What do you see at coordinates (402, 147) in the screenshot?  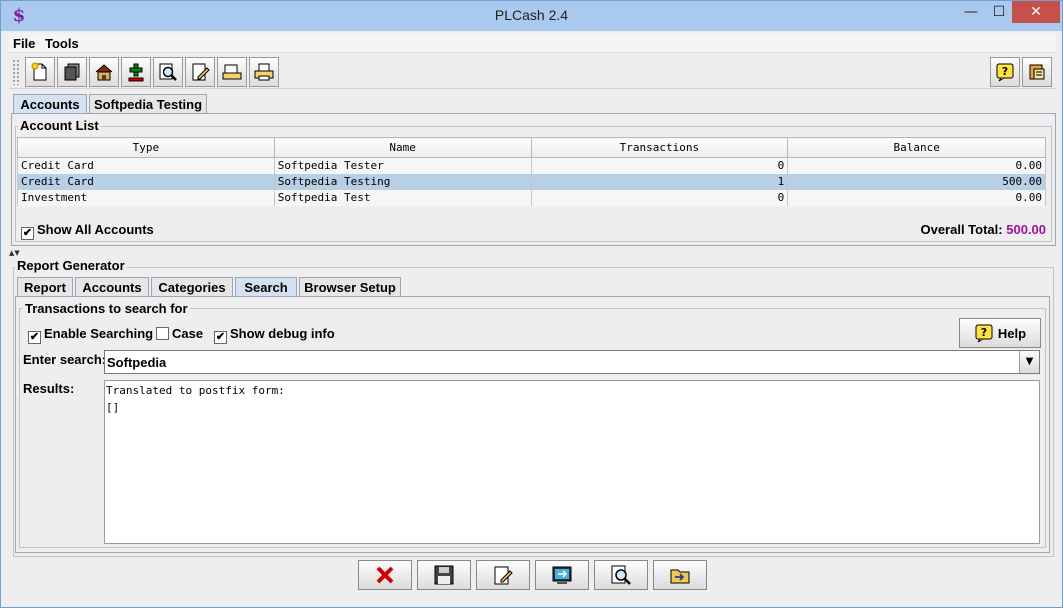 I see `column-header-name: Name` at bounding box center [402, 147].